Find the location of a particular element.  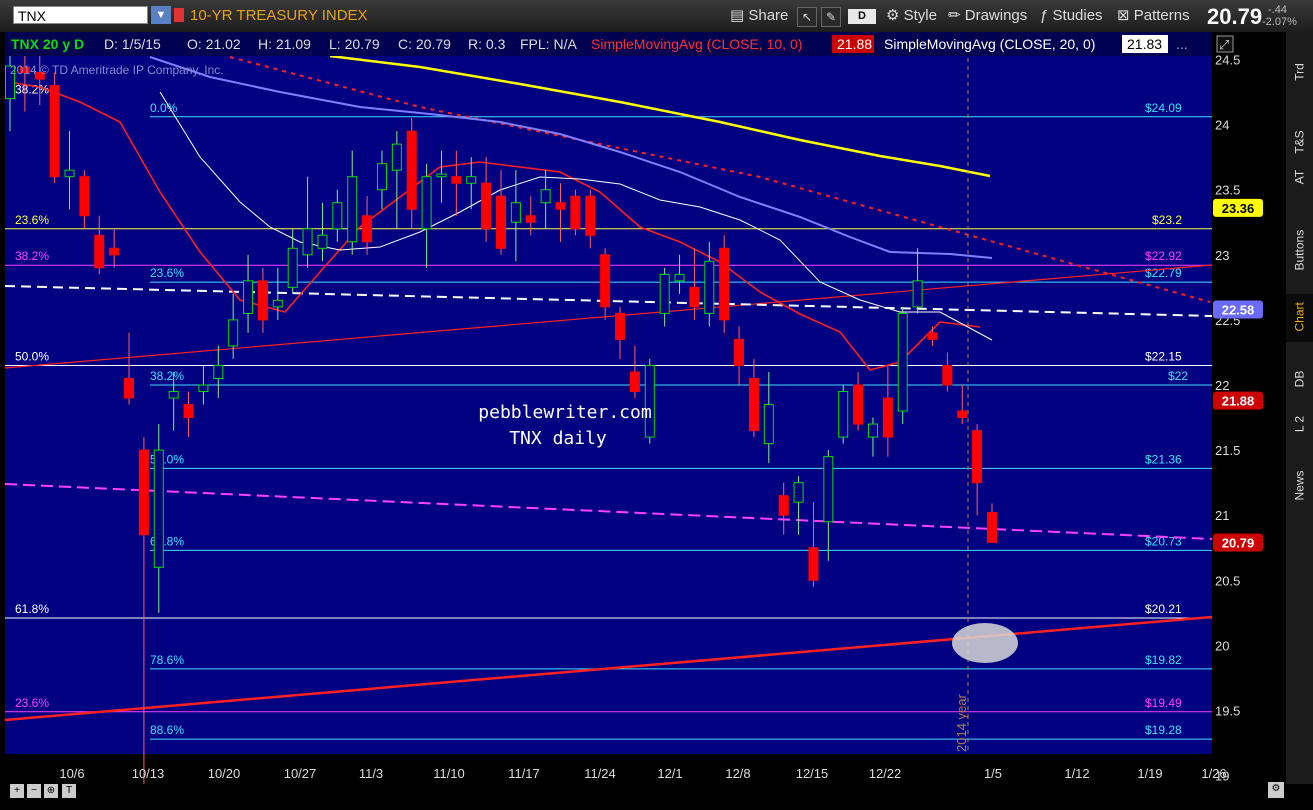

cursor-icon: ↖ is located at coordinates (807, 17).